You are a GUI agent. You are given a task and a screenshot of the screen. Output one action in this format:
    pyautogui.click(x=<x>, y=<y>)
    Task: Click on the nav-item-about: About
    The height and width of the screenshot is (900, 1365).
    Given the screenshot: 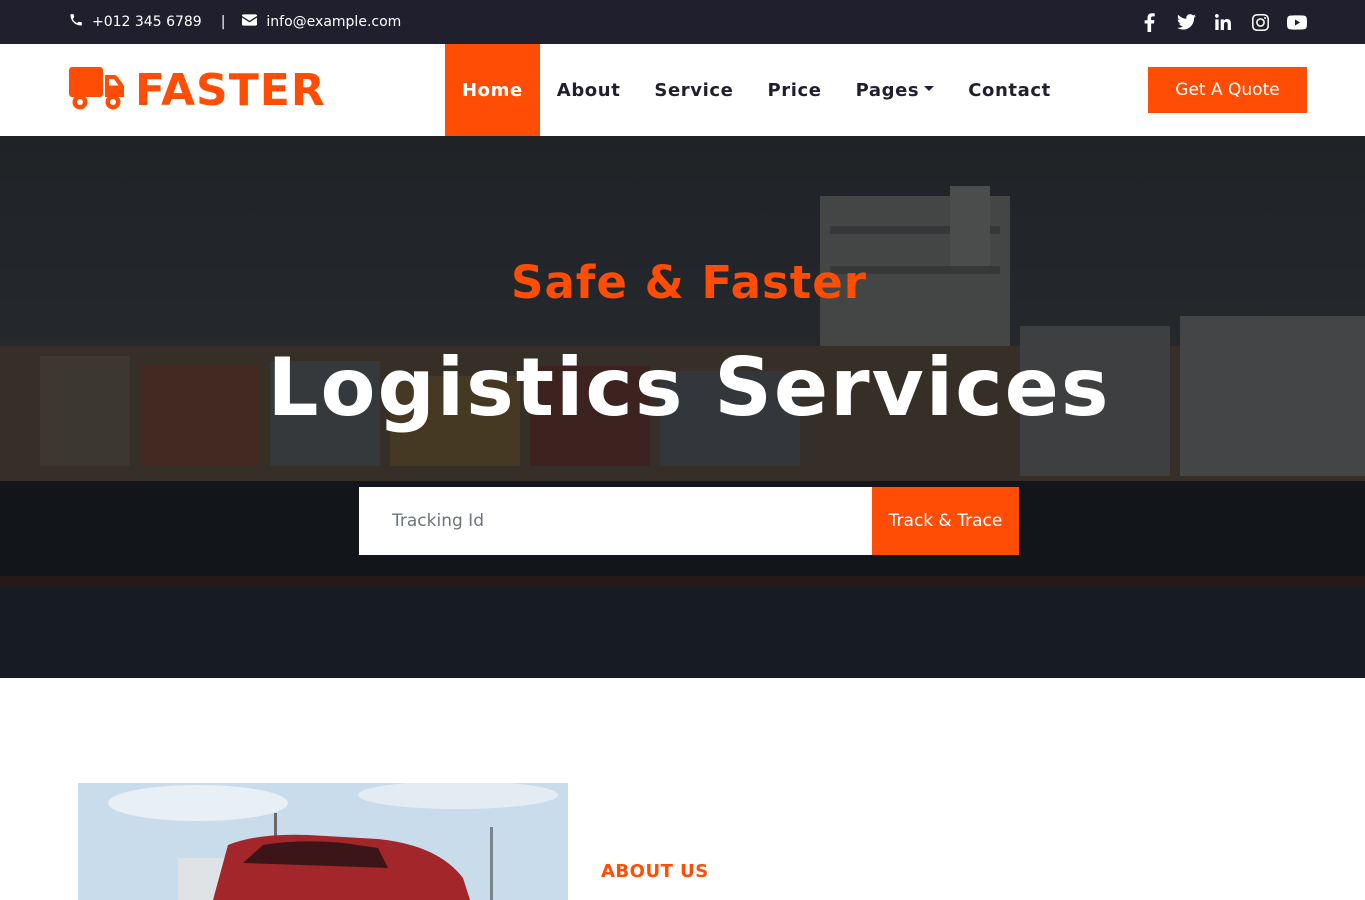 What is the action you would take?
    pyautogui.click(x=589, y=90)
    